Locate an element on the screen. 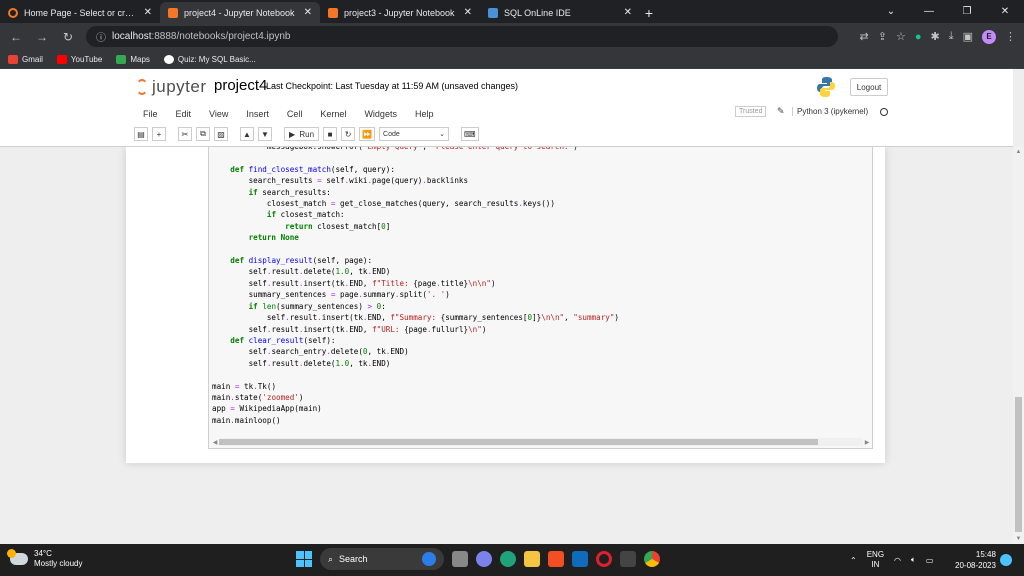 The height and width of the screenshot is (576, 1024). menu-help: Help is located at coordinates (424, 114).